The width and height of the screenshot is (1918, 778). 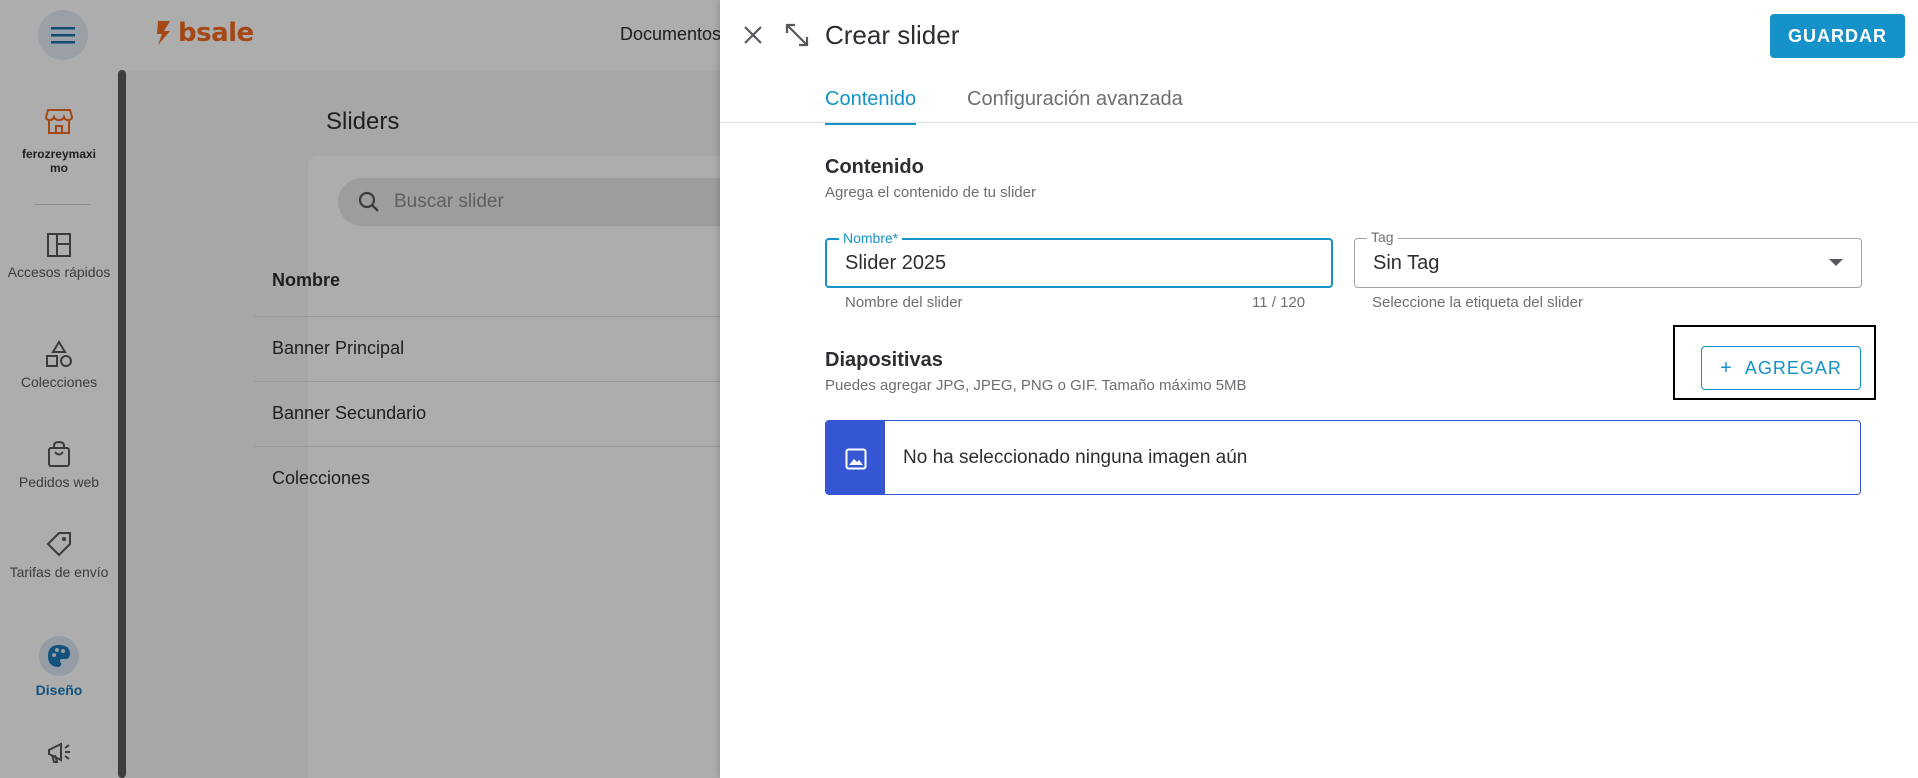 I want to click on empty-slides-text: No ha seleccionado ninguna imagen aún, so click(x=1075, y=457).